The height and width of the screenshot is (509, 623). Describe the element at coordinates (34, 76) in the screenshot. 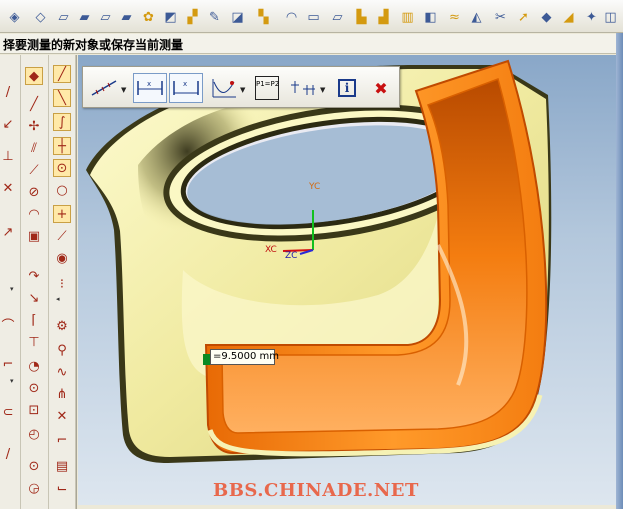

I see `snap-point-icon: ◆` at that location.